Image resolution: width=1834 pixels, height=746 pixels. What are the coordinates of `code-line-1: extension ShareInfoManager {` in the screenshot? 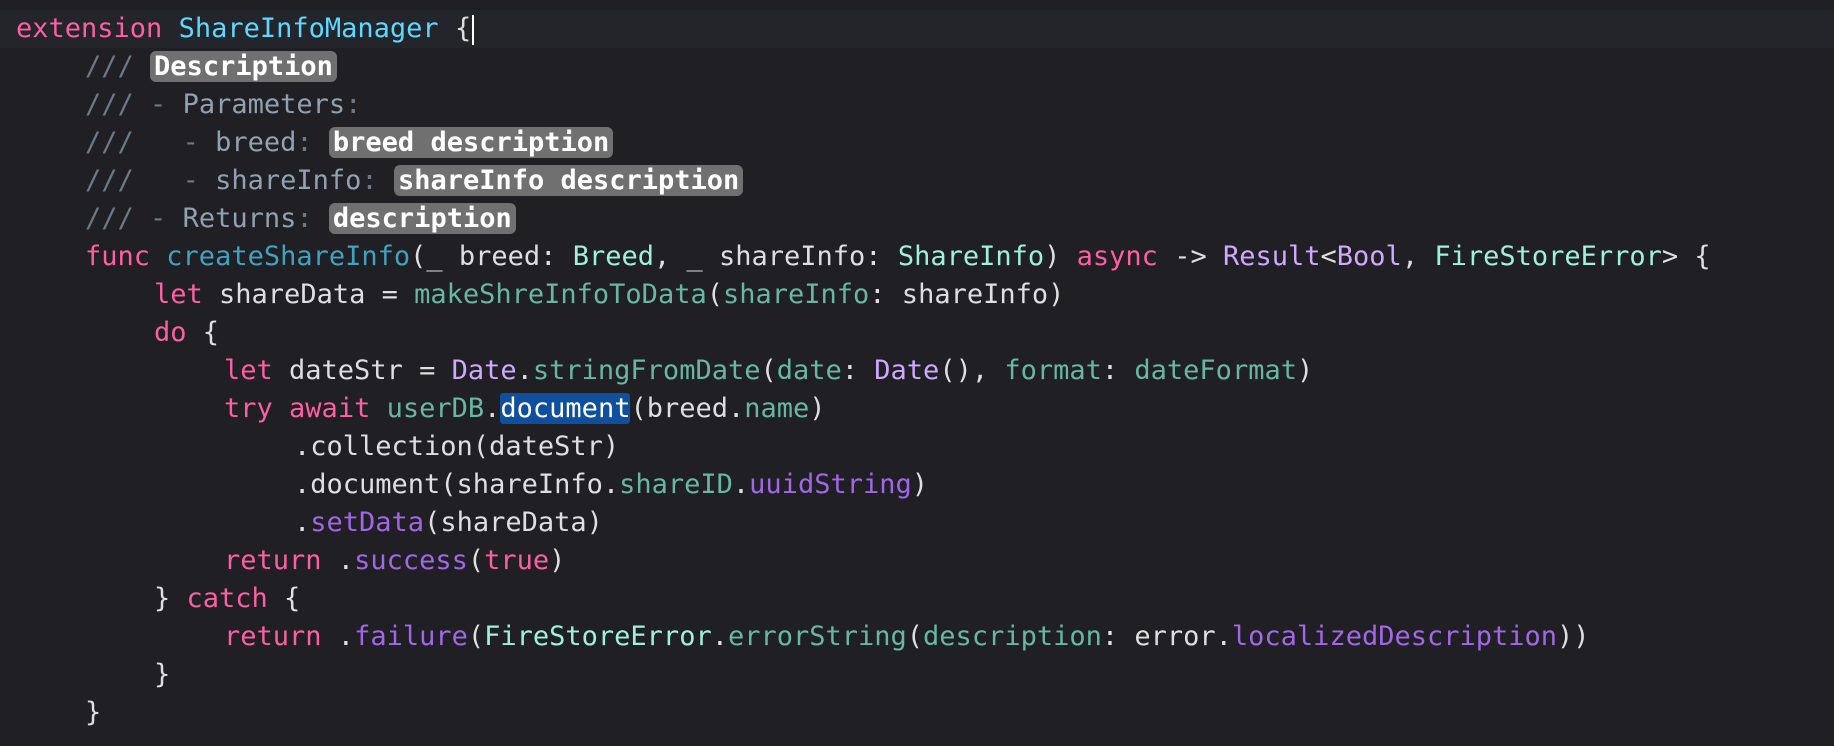 It's located at (917, 29).